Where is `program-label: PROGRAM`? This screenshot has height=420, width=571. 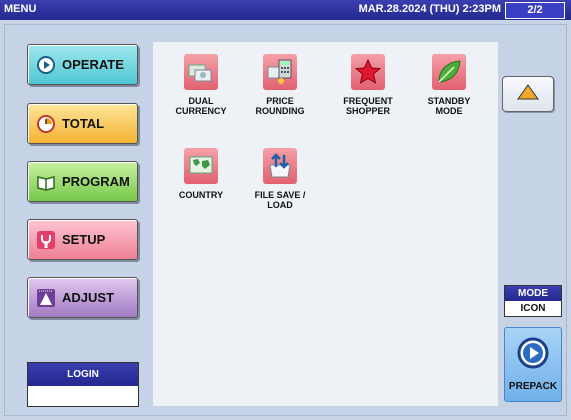
program-label: PROGRAM is located at coordinates (96, 181).